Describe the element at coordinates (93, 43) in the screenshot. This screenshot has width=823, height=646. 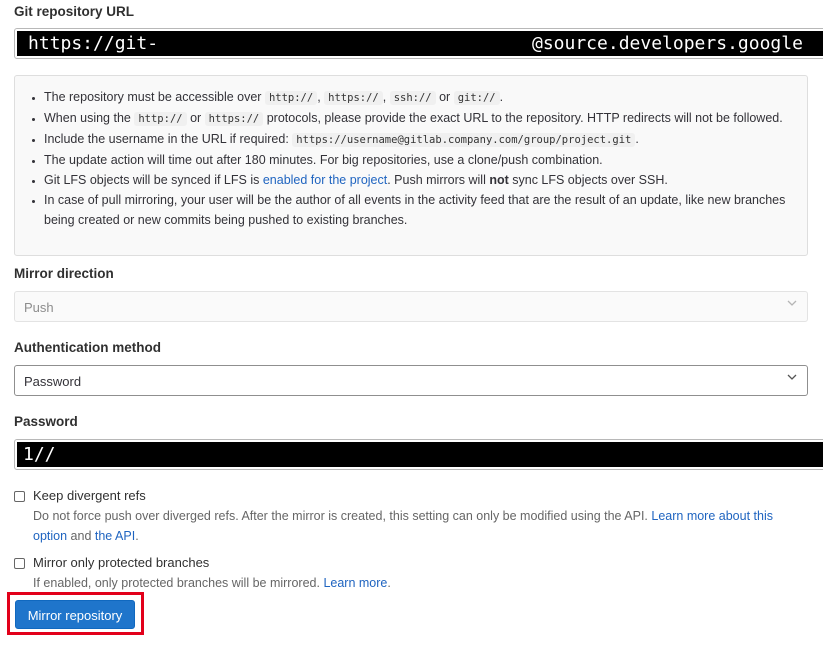
I see `git-url-value-prefix: https://git-` at that location.